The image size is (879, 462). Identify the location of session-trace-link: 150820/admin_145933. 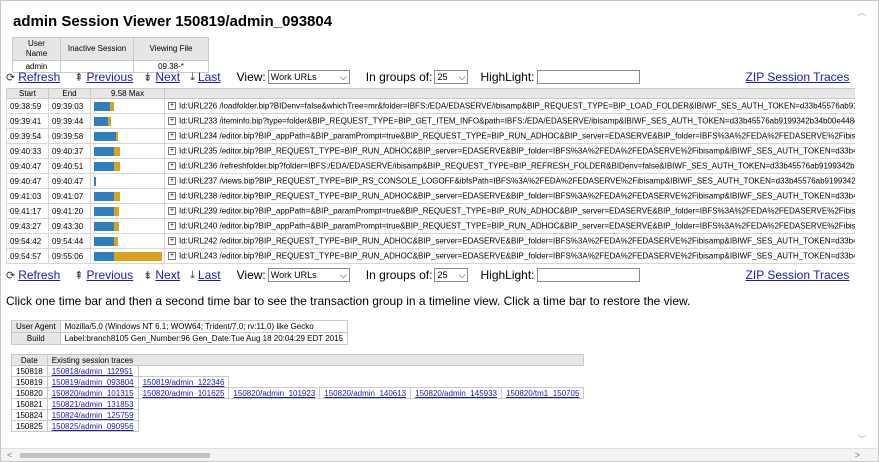
(456, 393).